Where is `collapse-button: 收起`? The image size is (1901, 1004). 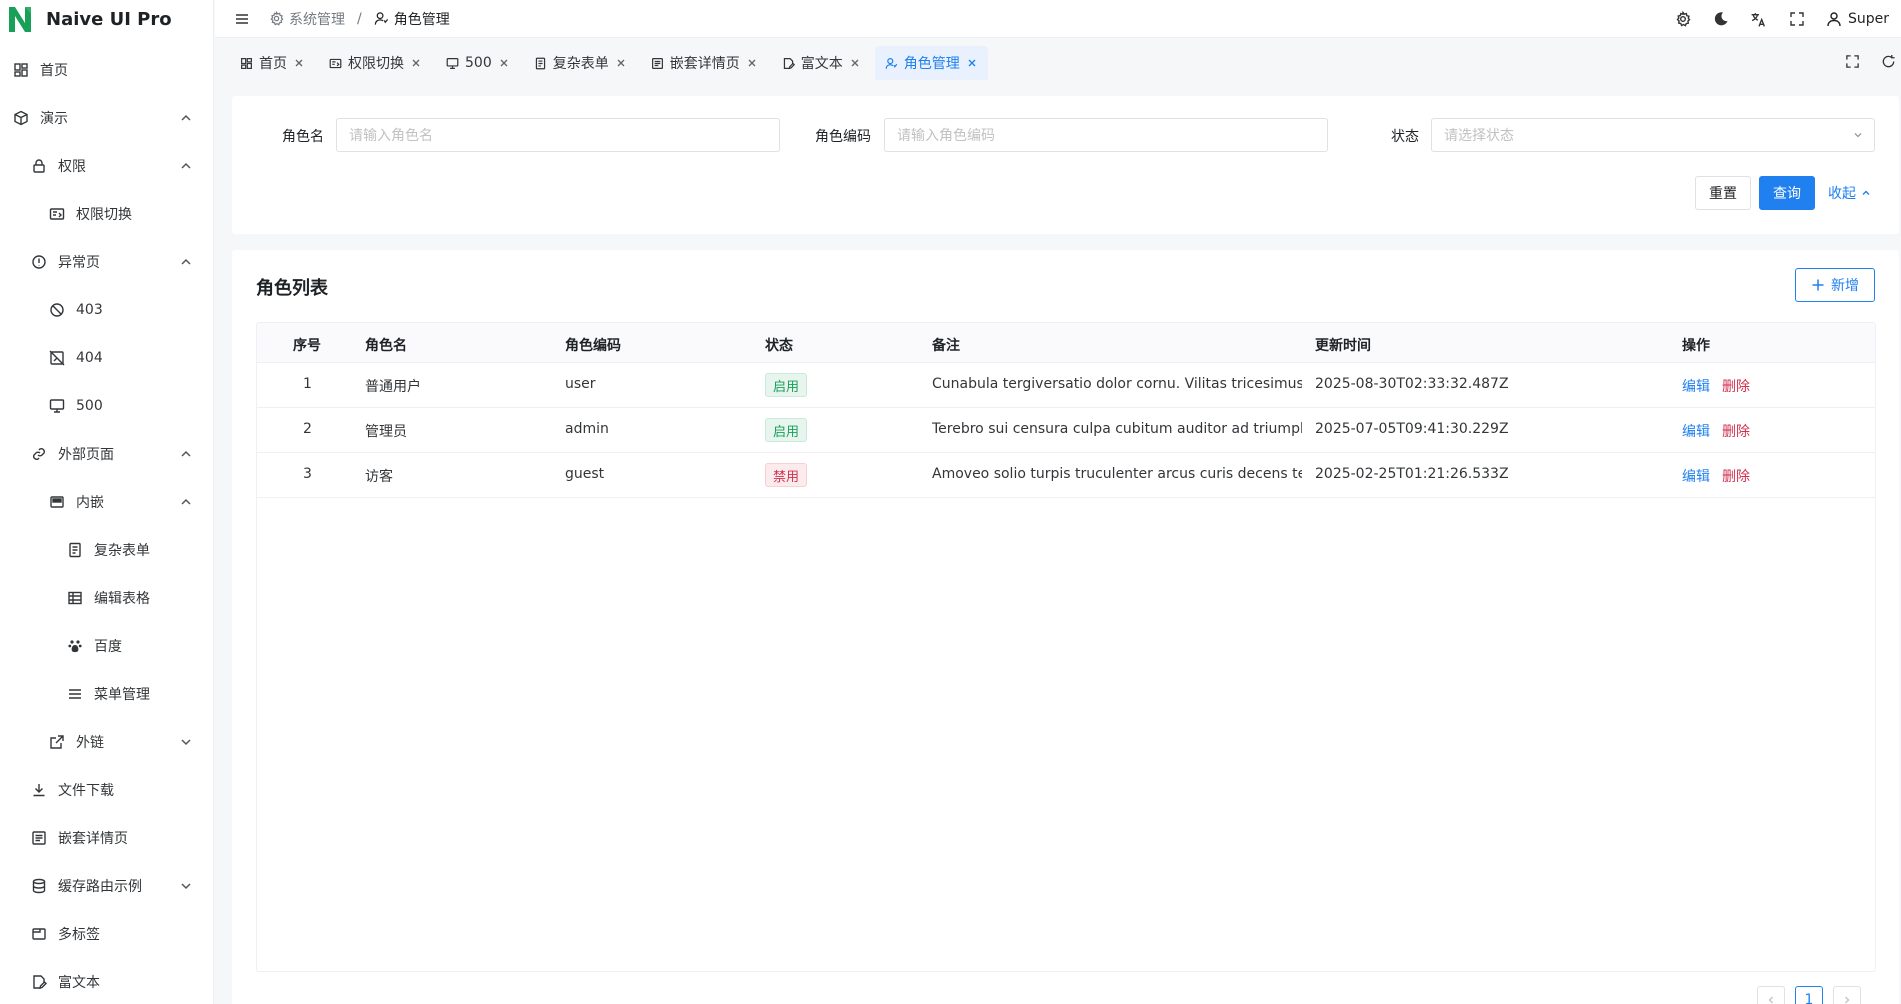
collapse-button: 收起 is located at coordinates (1850, 193).